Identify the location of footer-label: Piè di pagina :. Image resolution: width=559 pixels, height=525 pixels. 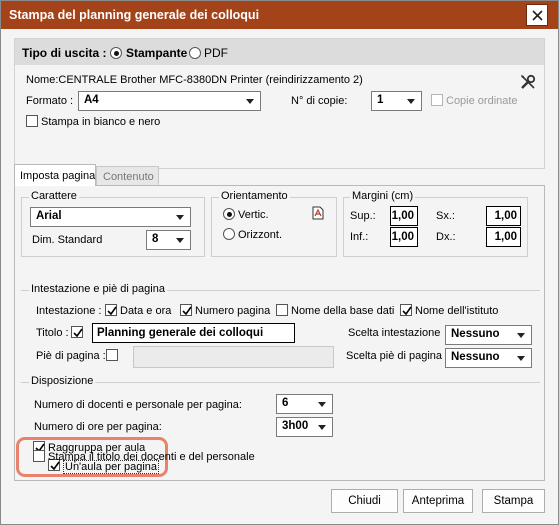
(71, 356).